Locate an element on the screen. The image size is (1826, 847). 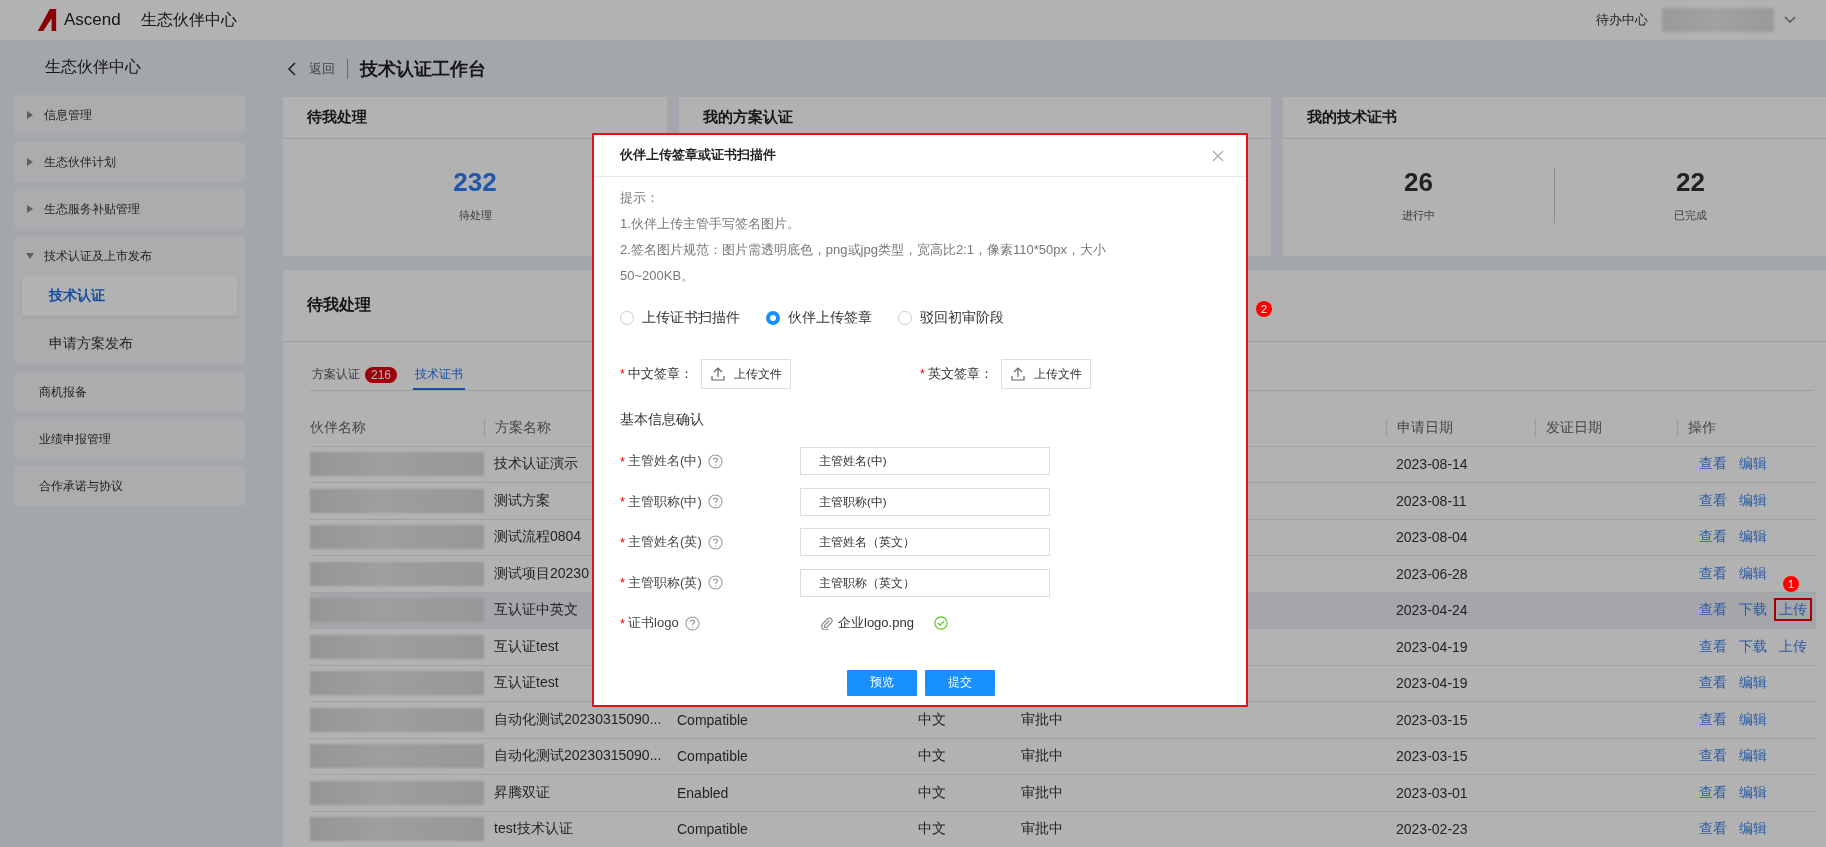
app-title: 生态伙伴中心 is located at coordinates (188, 19).